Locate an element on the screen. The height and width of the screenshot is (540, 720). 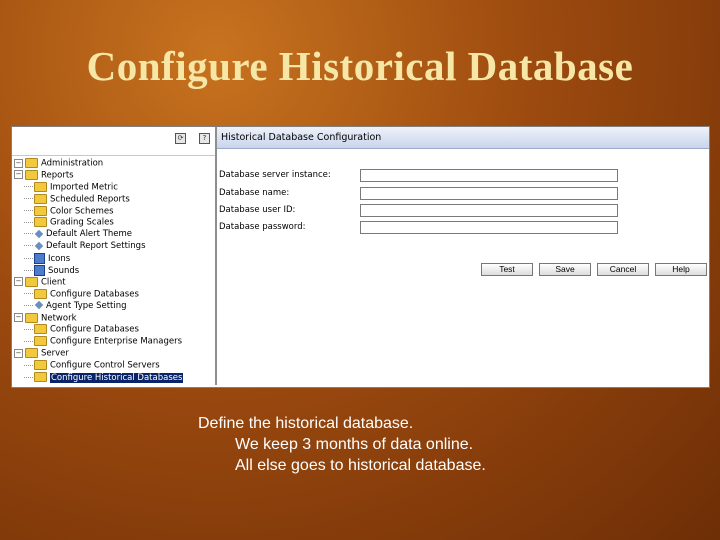
tree-item: Imported Metric is located at coordinates (113, 187).